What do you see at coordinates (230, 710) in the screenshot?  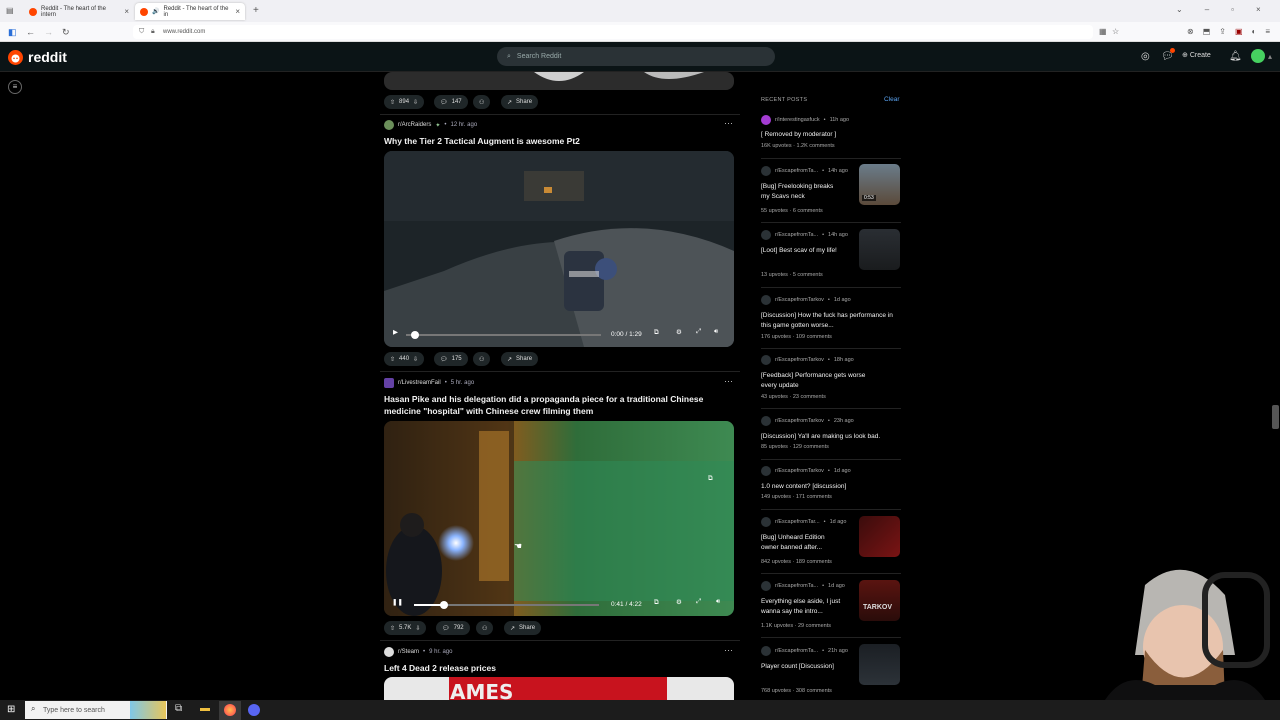 I see `firefox-taskbar-button` at bounding box center [230, 710].